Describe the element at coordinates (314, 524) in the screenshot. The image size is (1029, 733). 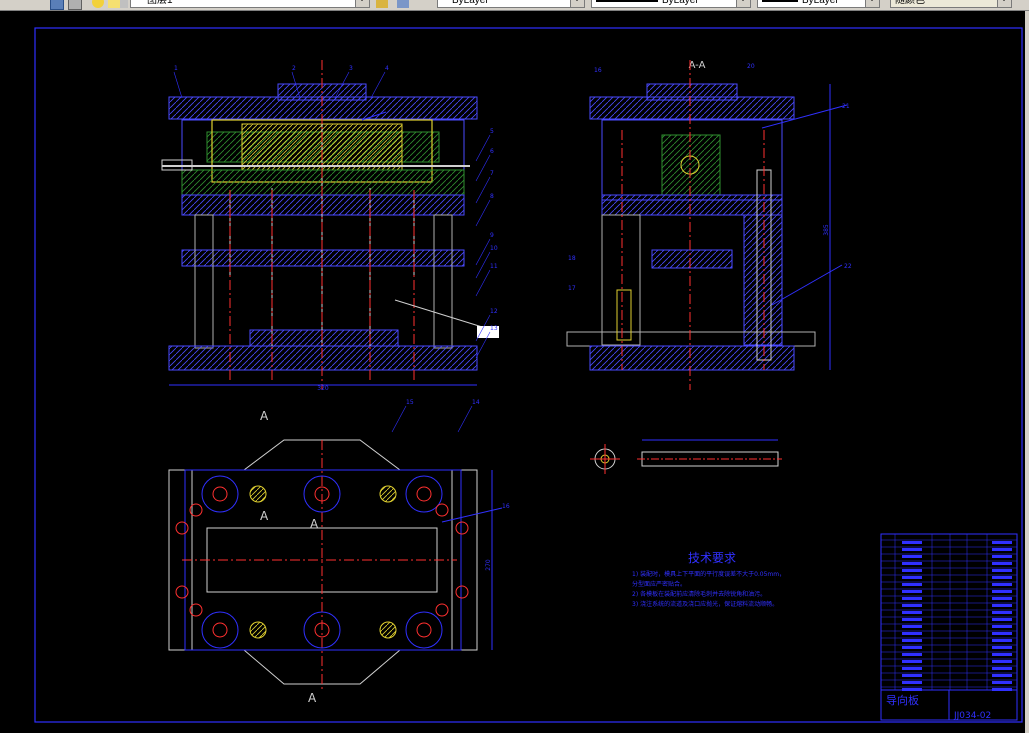
I see `section-mark-mid: A` at that location.